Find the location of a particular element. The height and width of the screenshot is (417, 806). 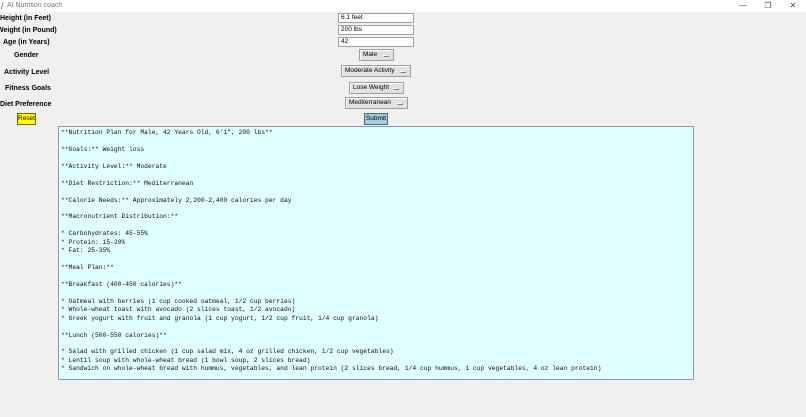

diet-preference-select: Mediterranean is located at coordinates (376, 103).